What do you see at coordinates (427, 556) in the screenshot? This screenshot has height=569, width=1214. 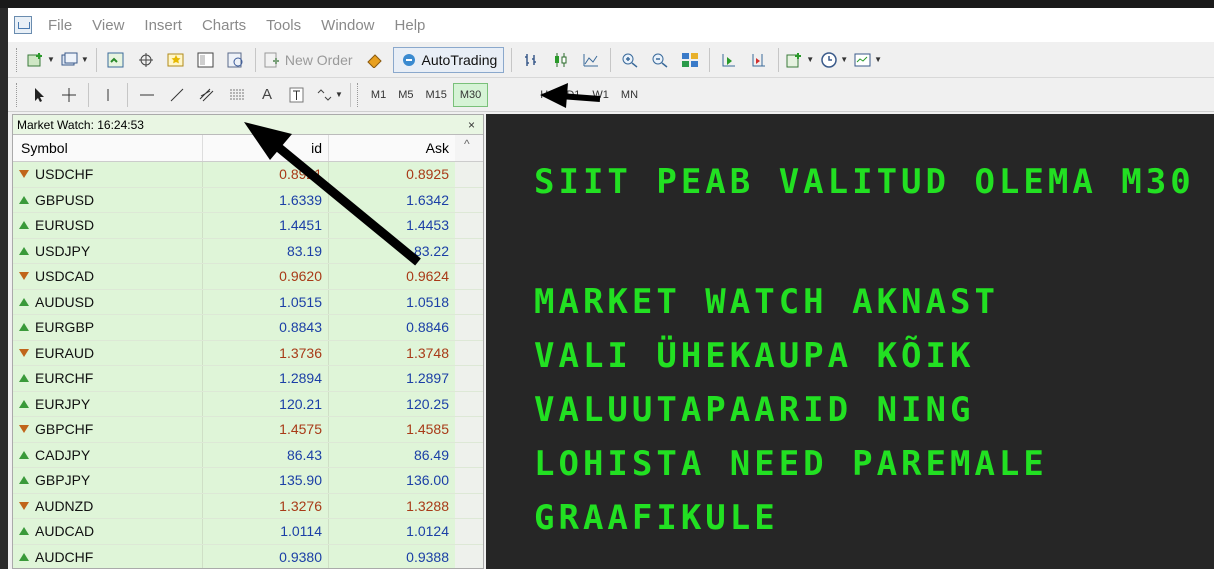 I see `ask-cell: 0.9388` at bounding box center [427, 556].